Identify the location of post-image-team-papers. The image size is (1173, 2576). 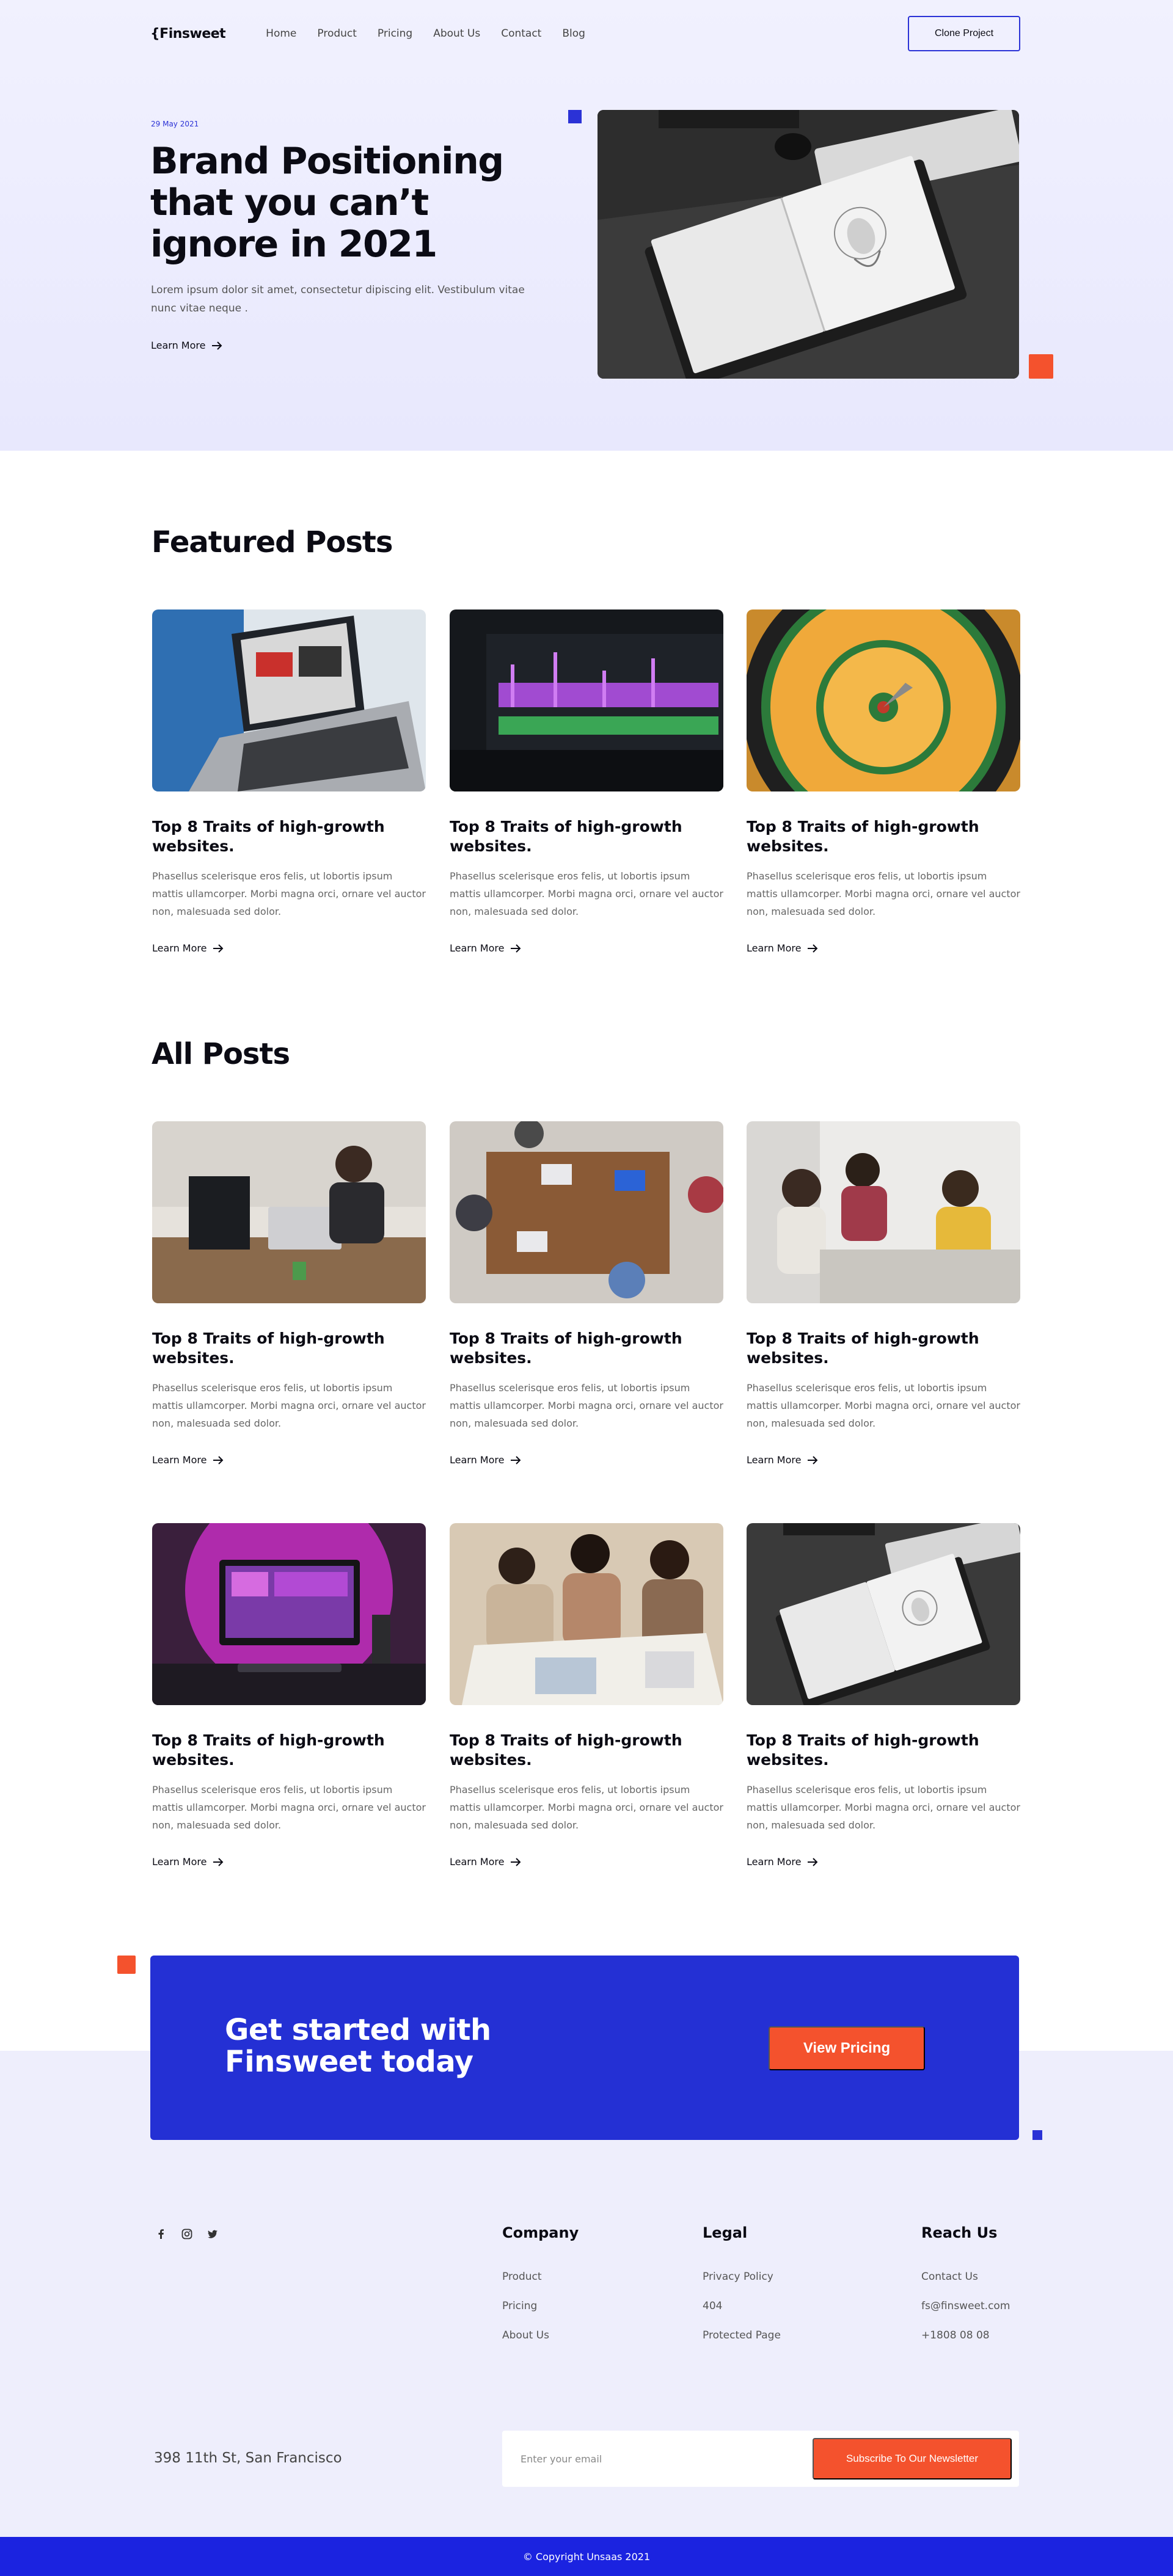
(586, 1614).